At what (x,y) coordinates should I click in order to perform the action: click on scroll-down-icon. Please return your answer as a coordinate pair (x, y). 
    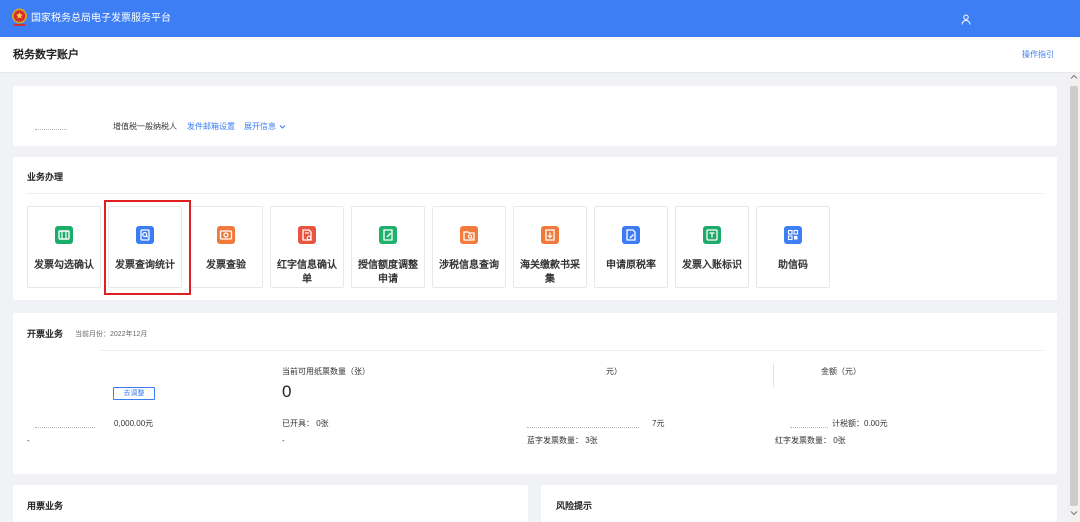
    Looking at the image, I should click on (1074, 513).